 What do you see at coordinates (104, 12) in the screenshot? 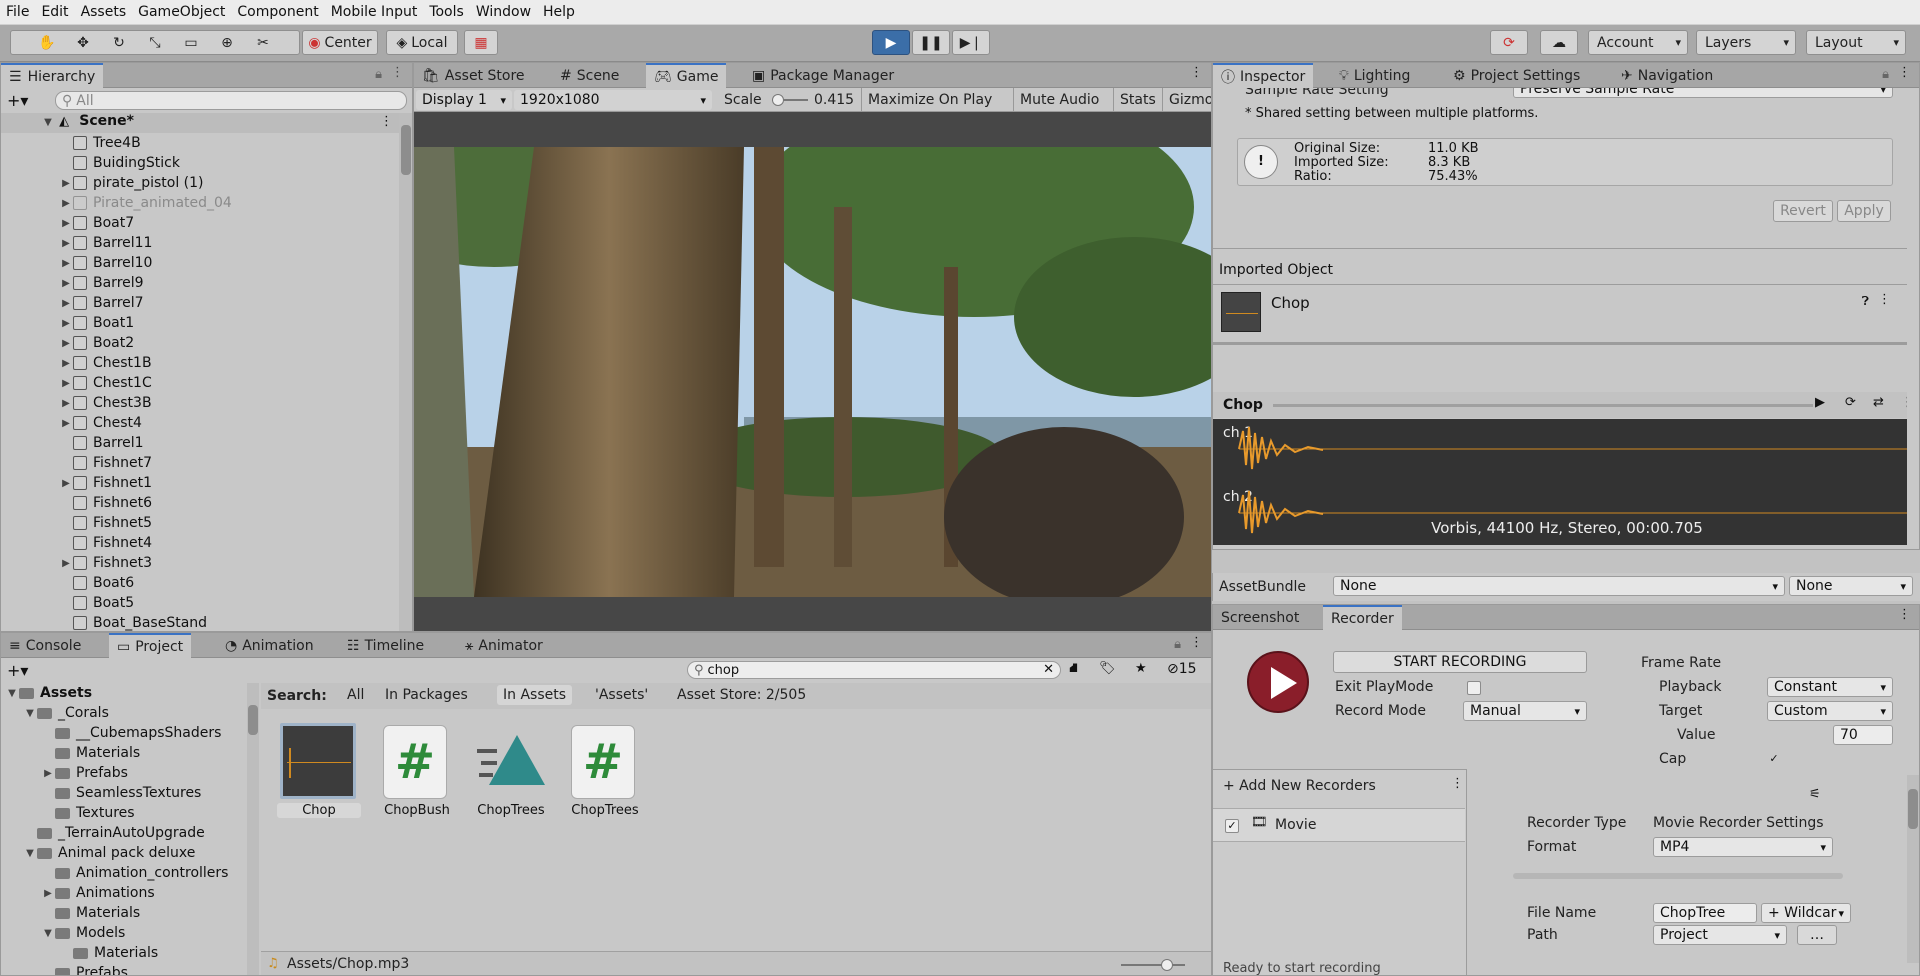
I see `menu-assets: Assets` at bounding box center [104, 12].